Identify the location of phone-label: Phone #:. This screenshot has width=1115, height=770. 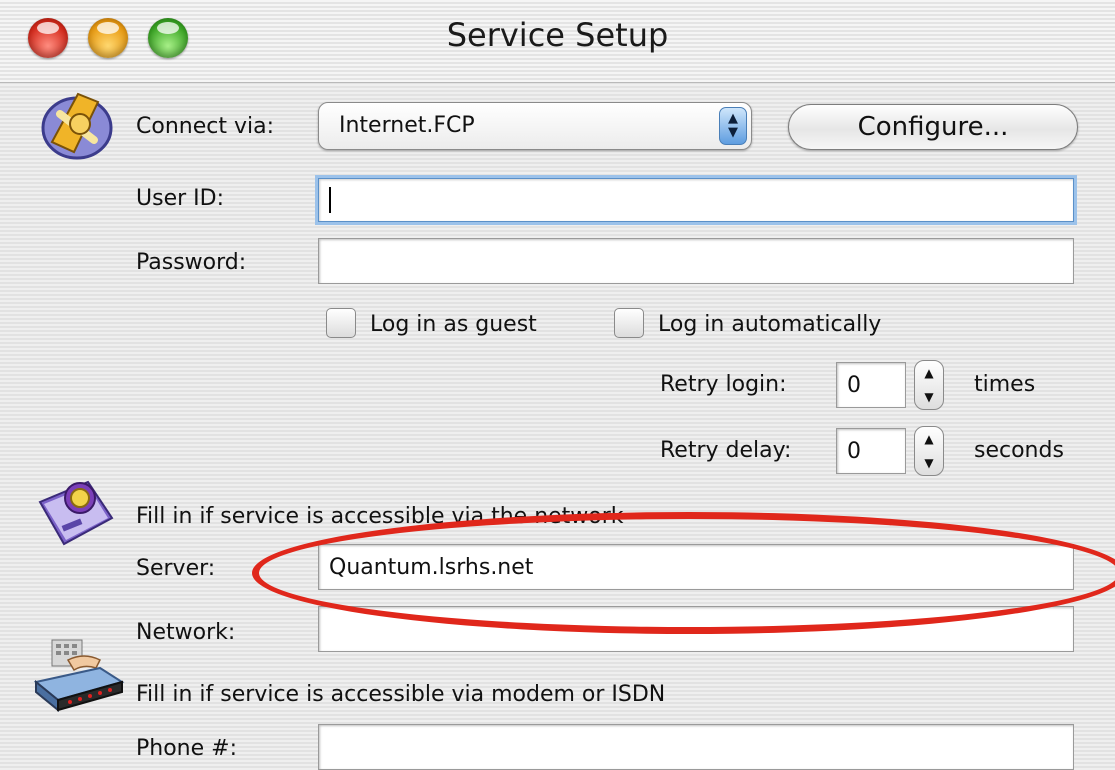
(186, 748).